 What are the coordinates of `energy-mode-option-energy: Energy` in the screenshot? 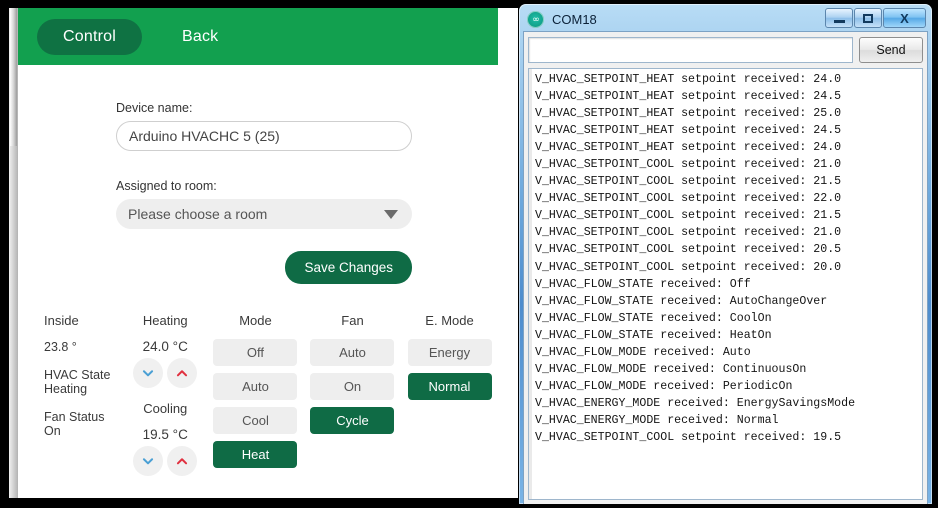 It's located at (449, 352).